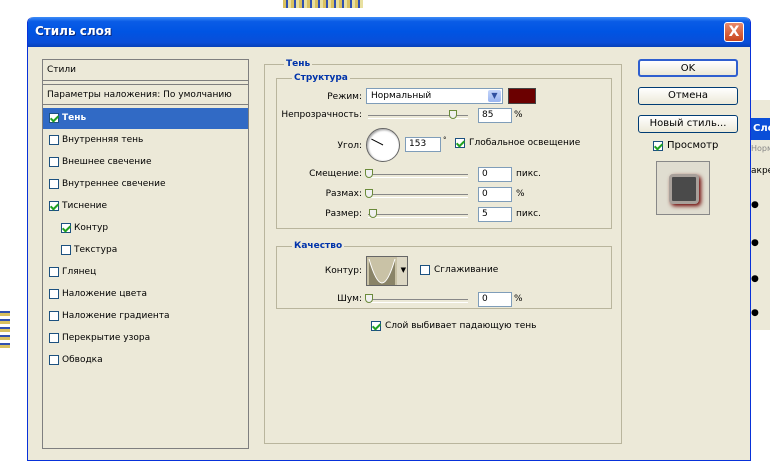 The image size is (770, 472). What do you see at coordinates (369, 298) in the screenshot?
I see `noise-slider-thumb` at bounding box center [369, 298].